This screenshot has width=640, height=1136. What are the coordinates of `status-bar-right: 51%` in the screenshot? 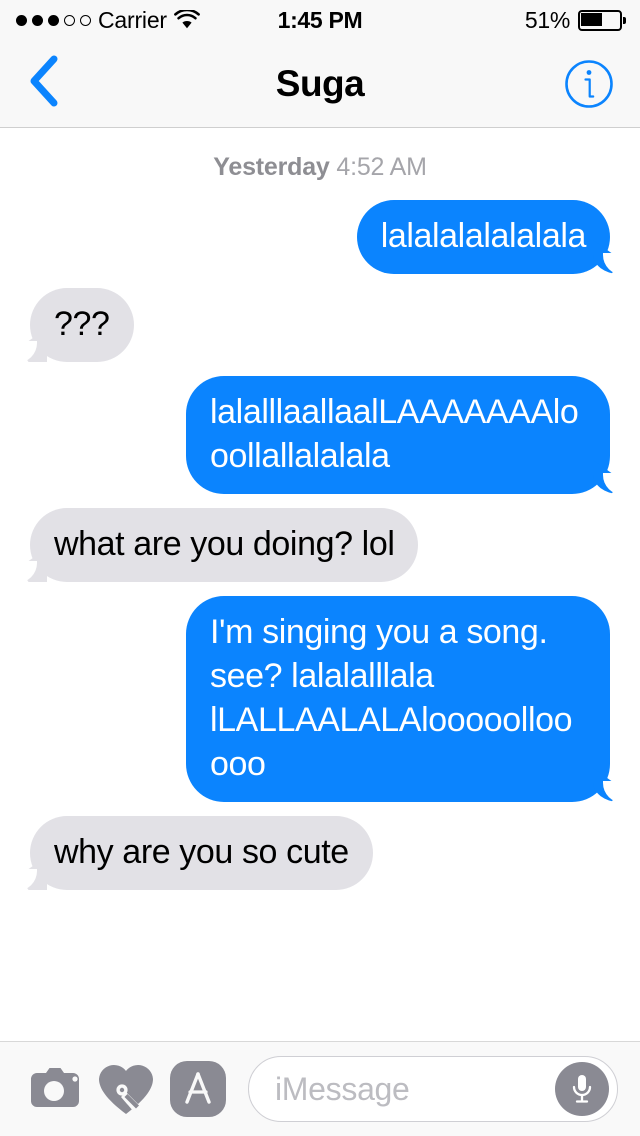 It's located at (575, 20).